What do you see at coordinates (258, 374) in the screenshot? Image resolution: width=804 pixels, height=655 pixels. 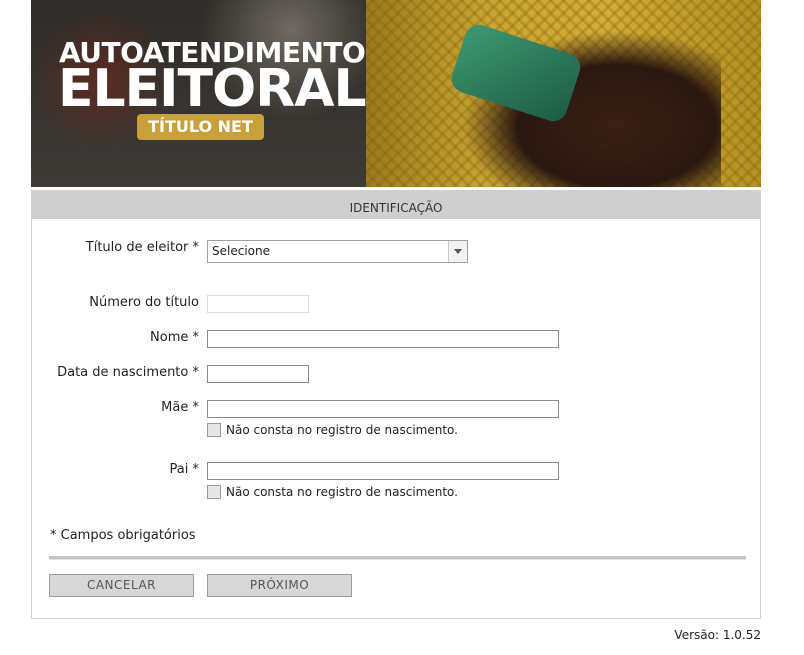 I see `nascimento-field` at bounding box center [258, 374].